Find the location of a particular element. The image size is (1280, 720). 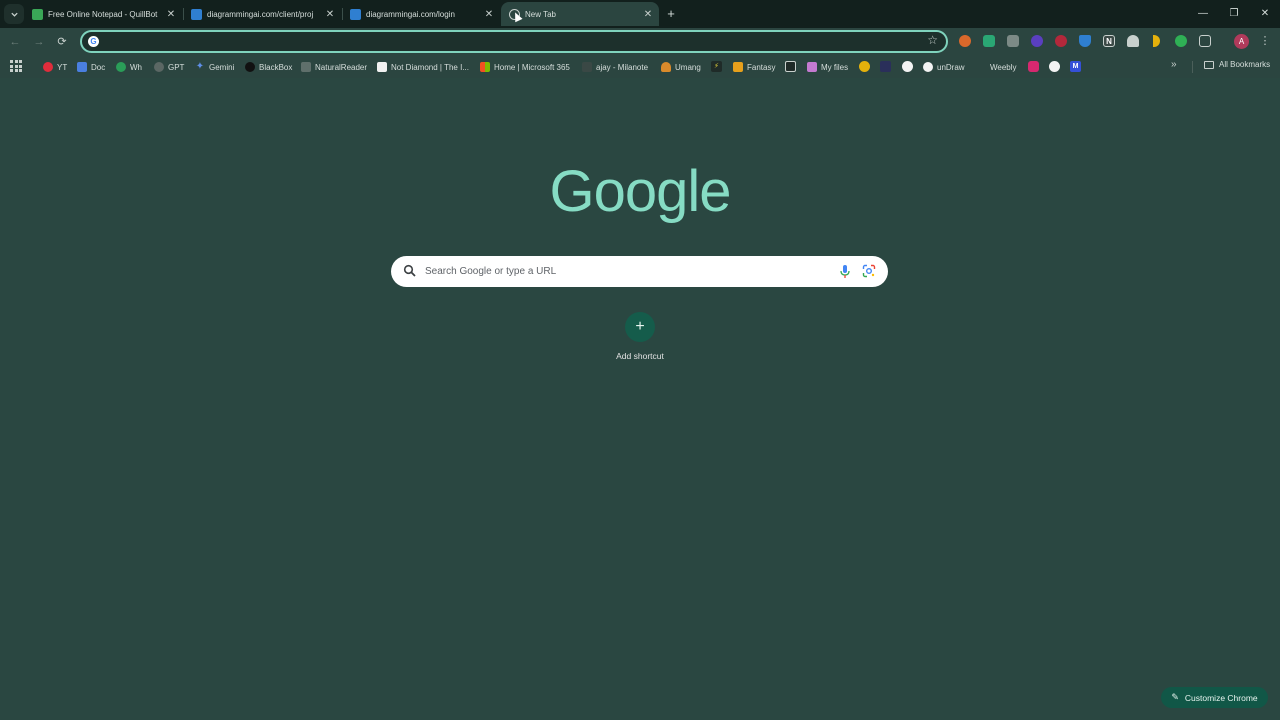

tab-title: Free Online Notepad - QuillBot is located at coordinates (103, 14).